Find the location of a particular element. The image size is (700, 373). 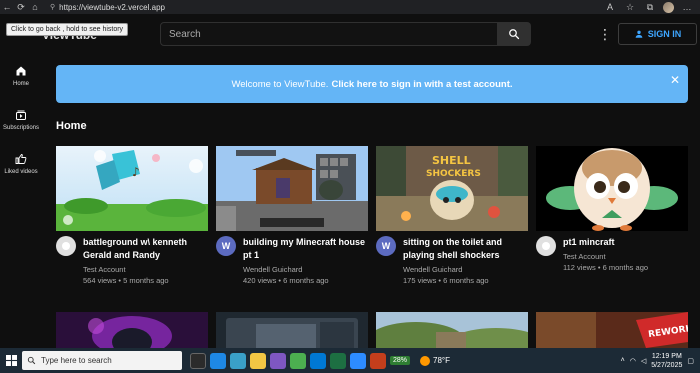

video-stats: 112 views • 6 months ago is located at coordinates (606, 267).